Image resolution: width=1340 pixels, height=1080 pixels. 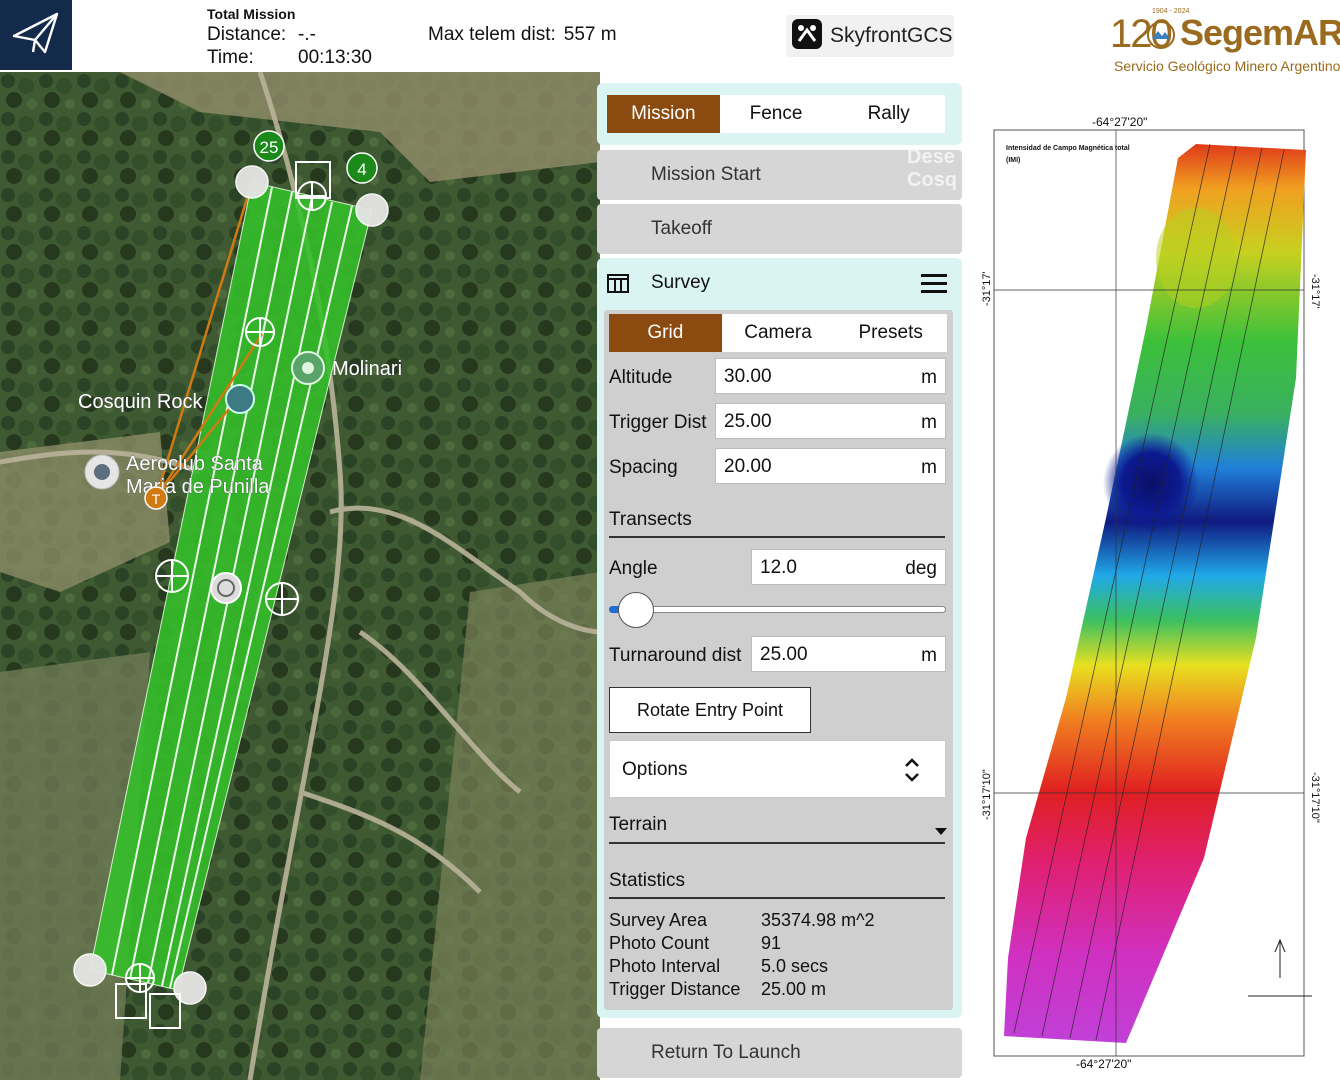 I want to click on segemar-name: SegemAR, so click(x=1260, y=32).